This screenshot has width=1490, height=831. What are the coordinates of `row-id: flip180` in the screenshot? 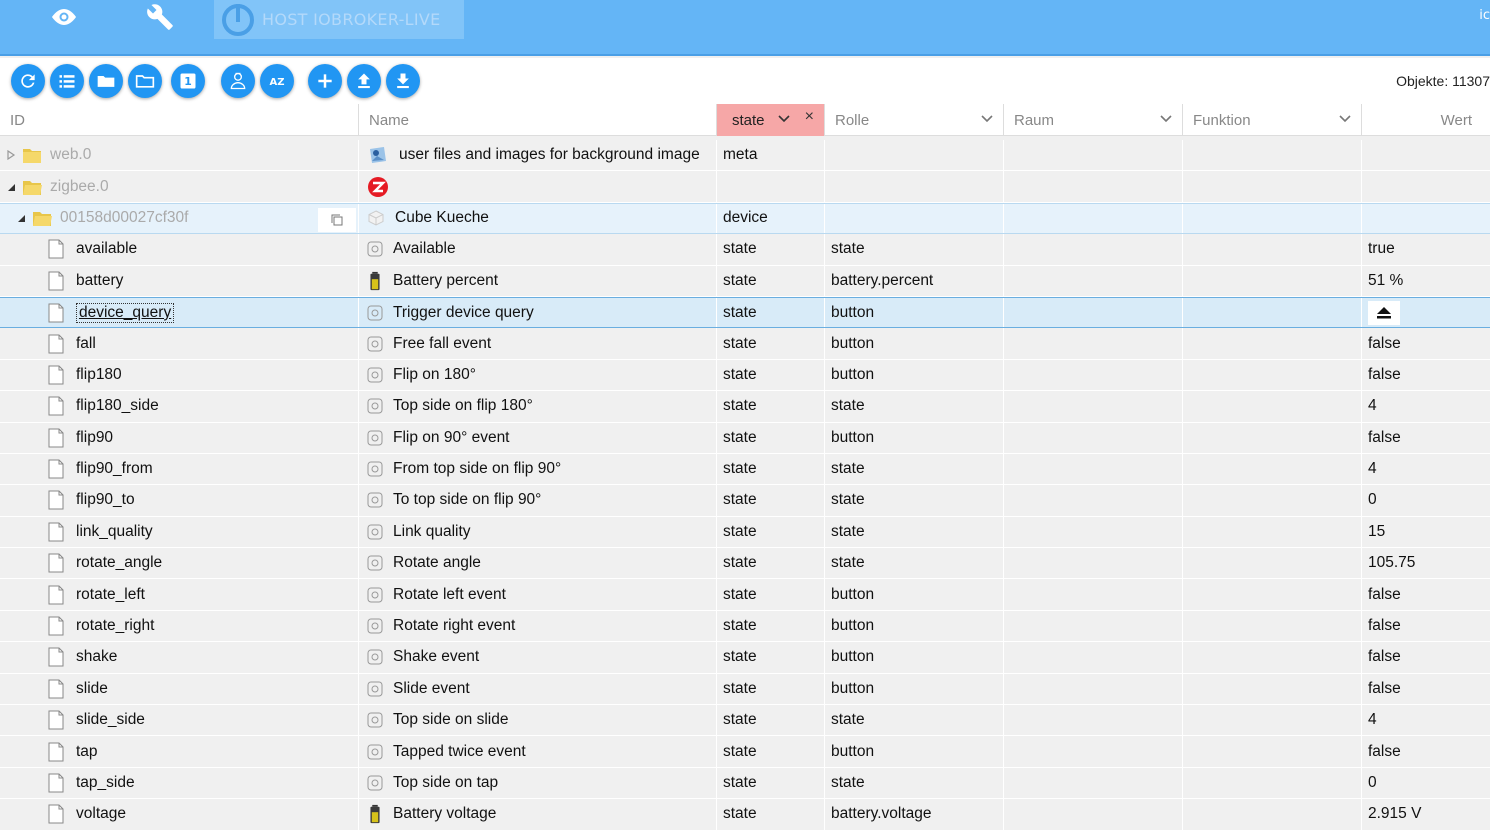 It's located at (99, 375).